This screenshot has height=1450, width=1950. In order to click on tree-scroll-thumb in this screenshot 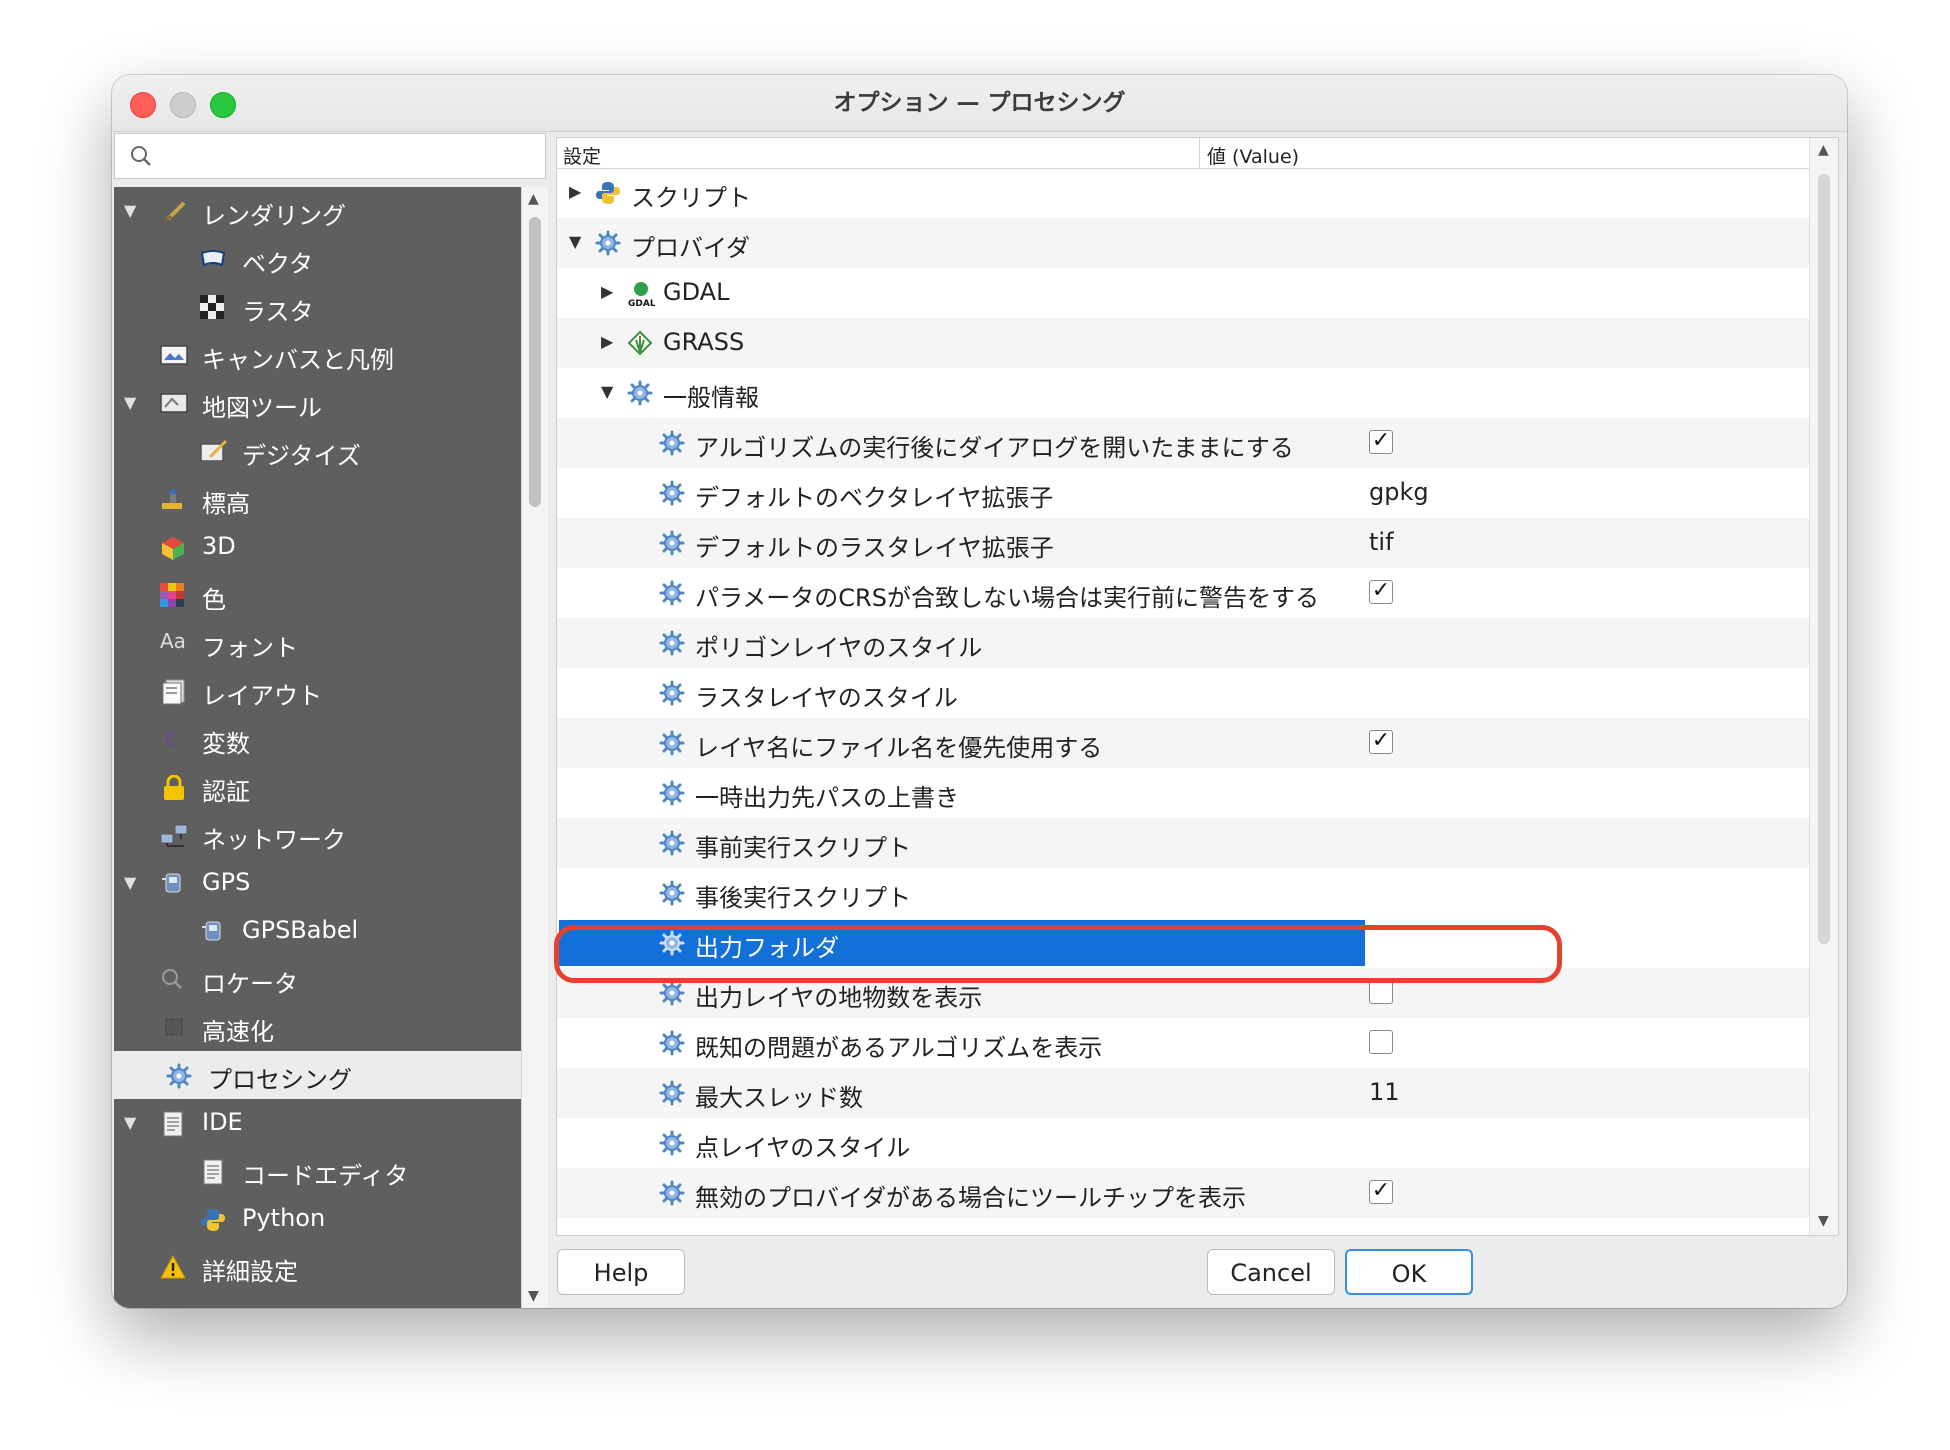, I will do `click(1824, 559)`.